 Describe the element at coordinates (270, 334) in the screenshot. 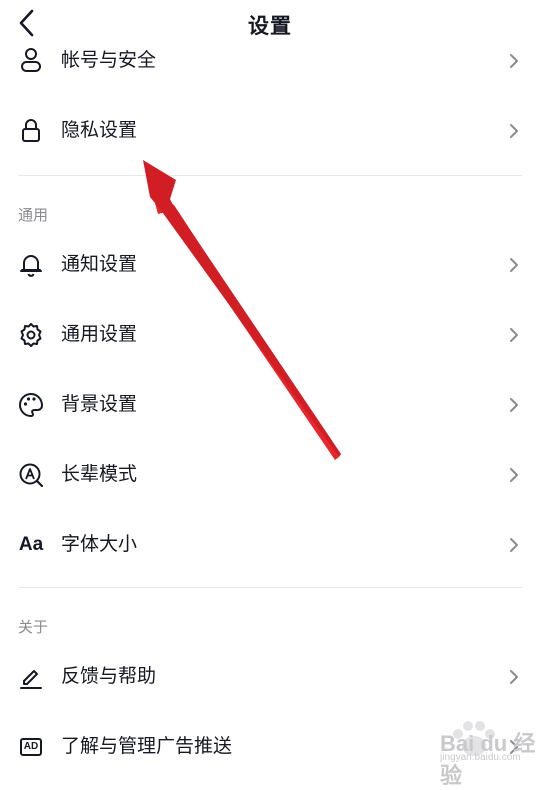

I see `settings-item-general: 通用设置` at that location.